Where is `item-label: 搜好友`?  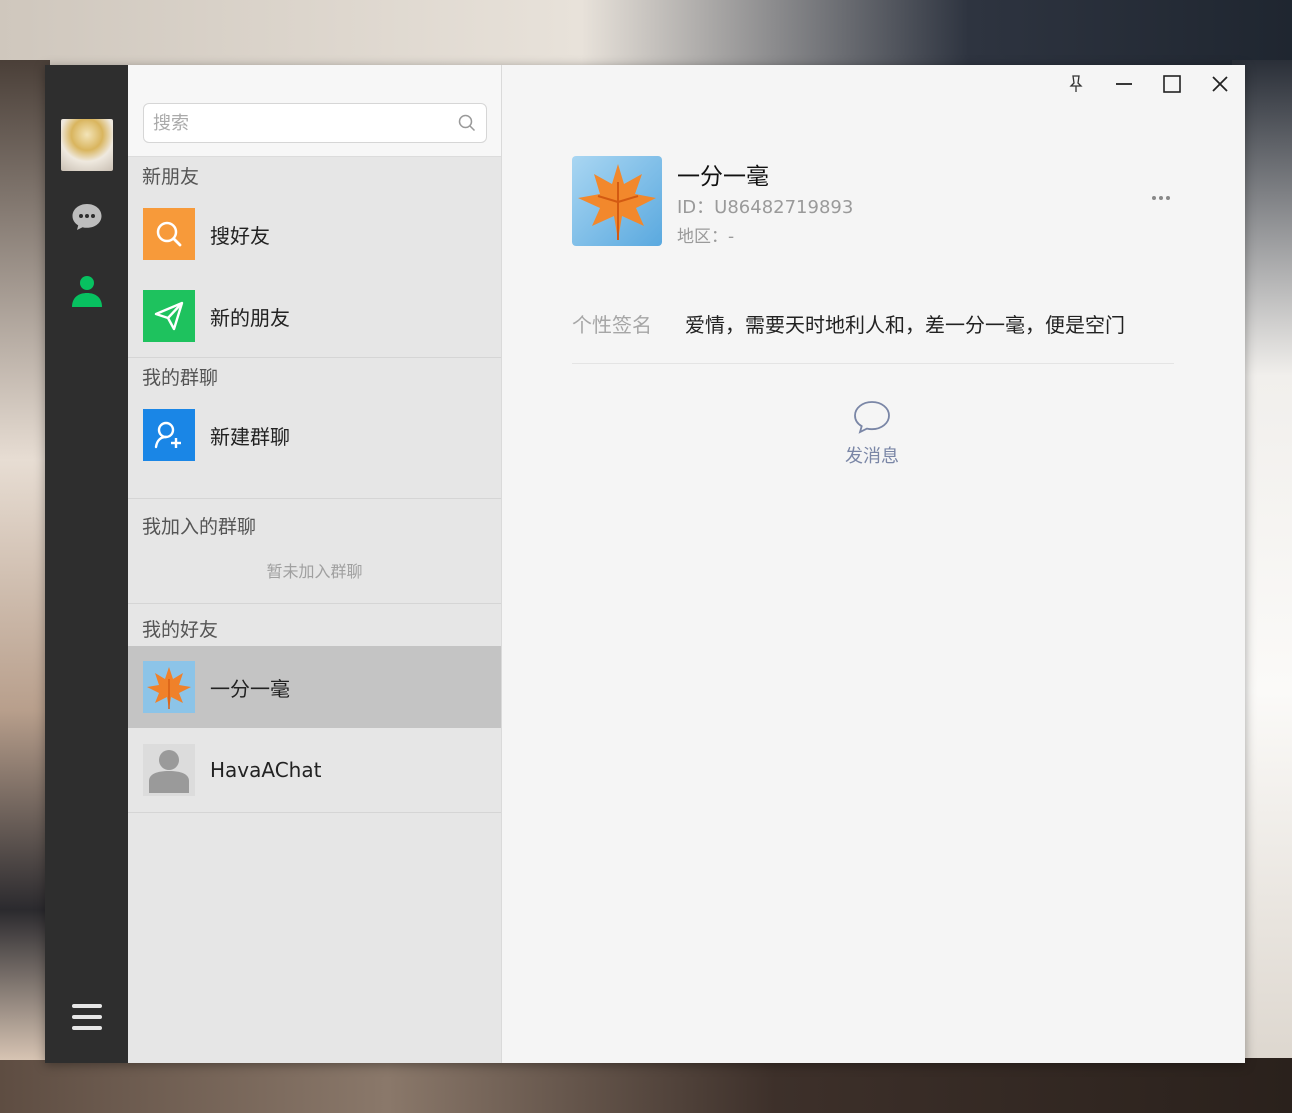
item-label: 搜好友 is located at coordinates (240, 235).